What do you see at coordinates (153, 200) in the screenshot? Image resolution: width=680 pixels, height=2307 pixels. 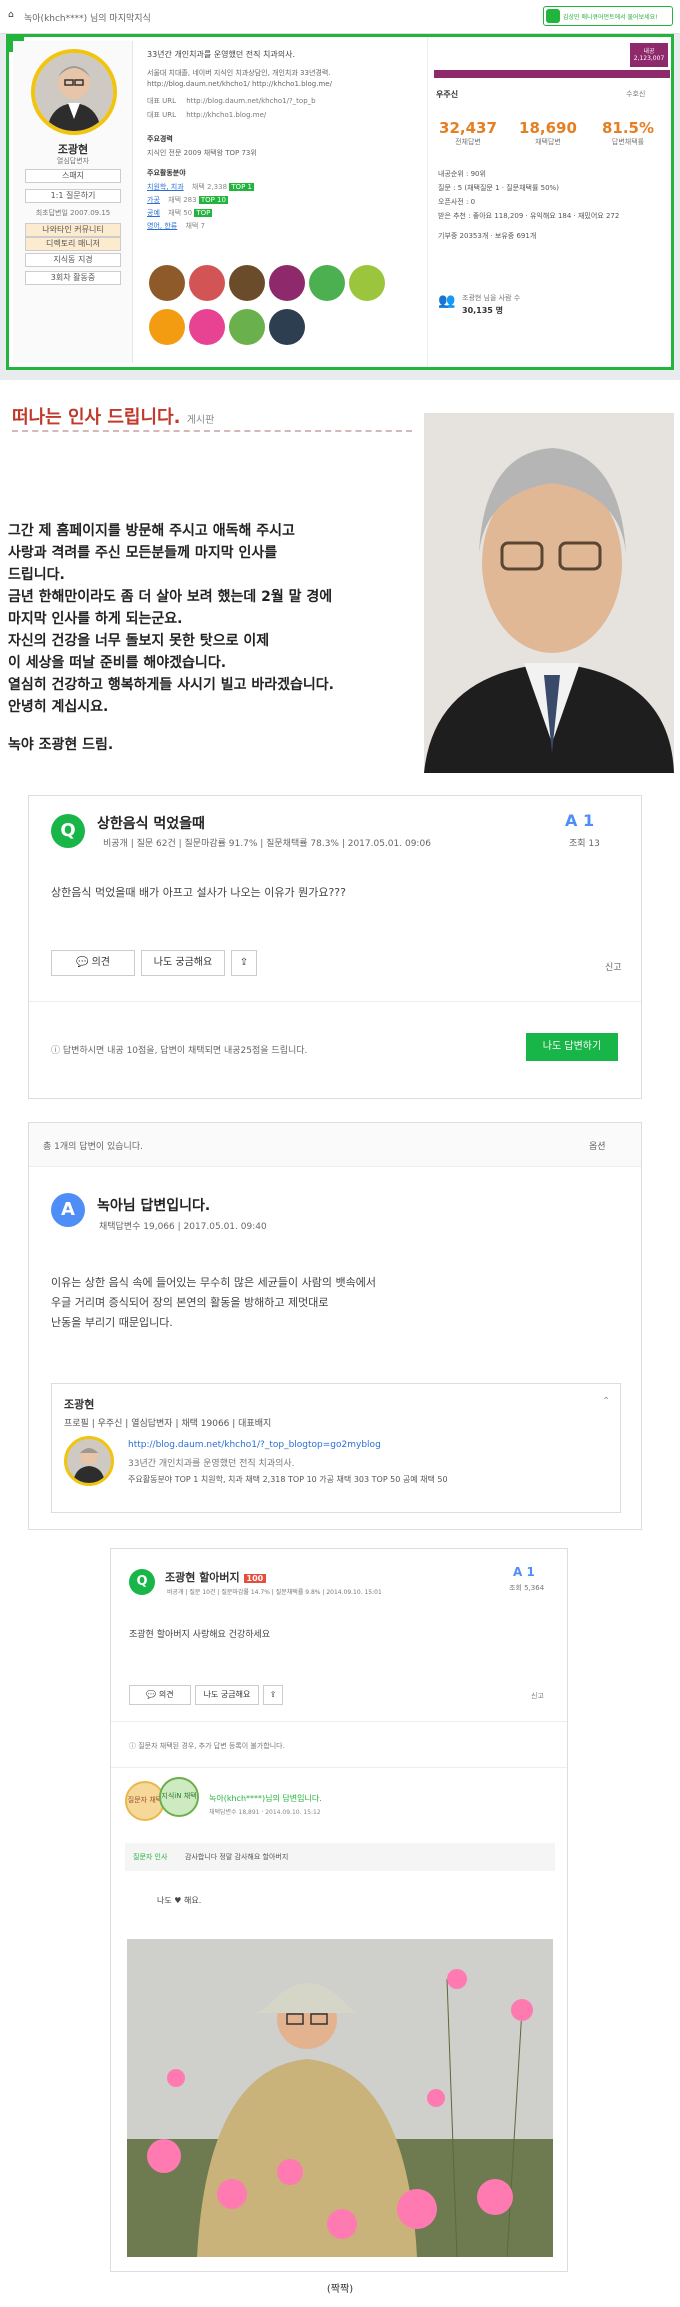 I see `field-link: 가공` at bounding box center [153, 200].